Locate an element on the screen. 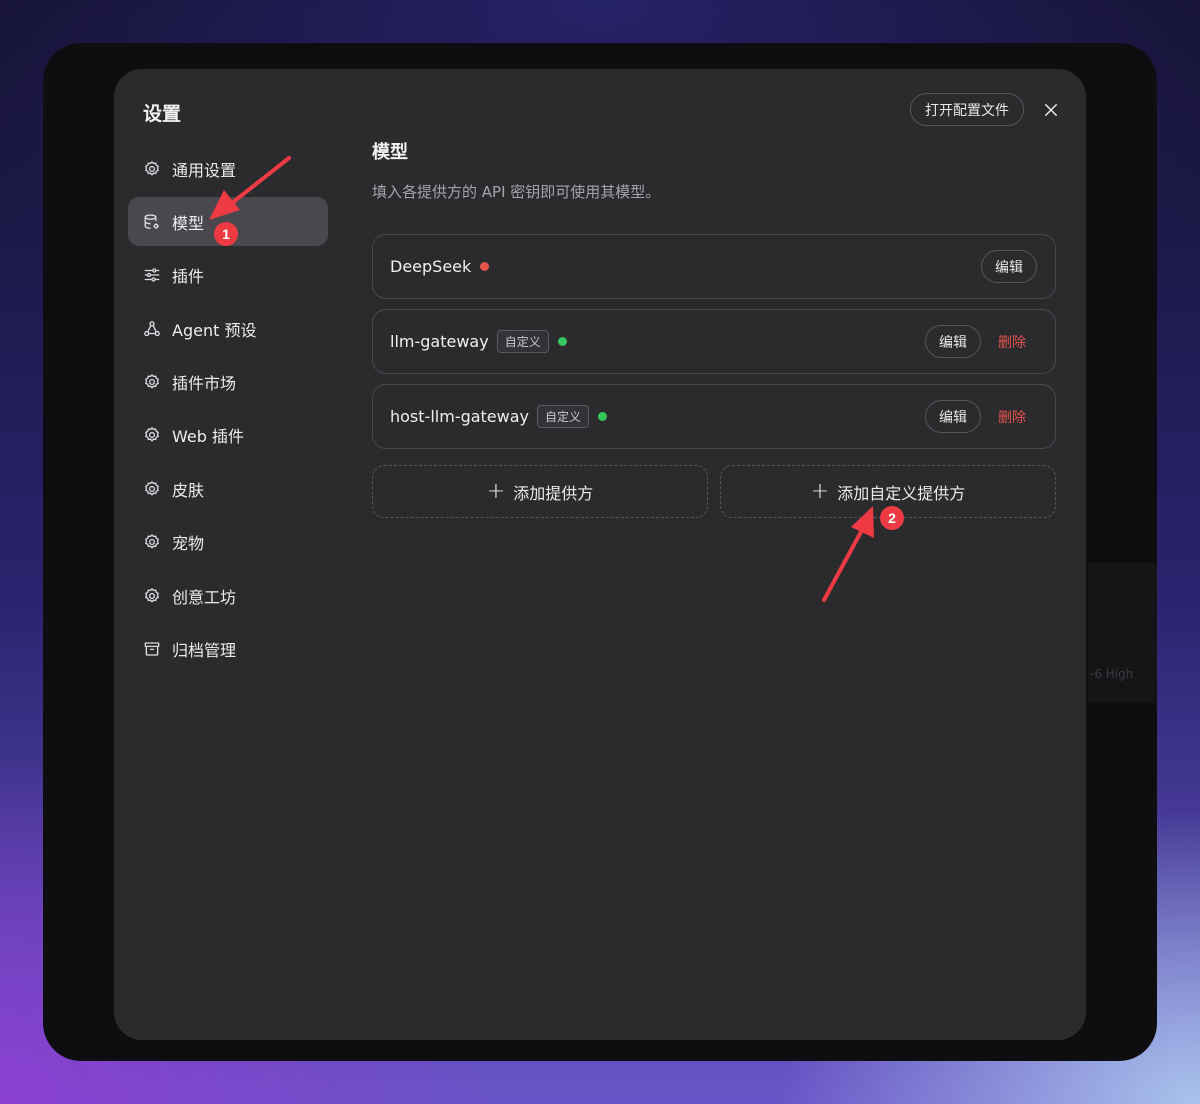 The width and height of the screenshot is (1200, 1104). archive-icon is located at coordinates (152, 649).